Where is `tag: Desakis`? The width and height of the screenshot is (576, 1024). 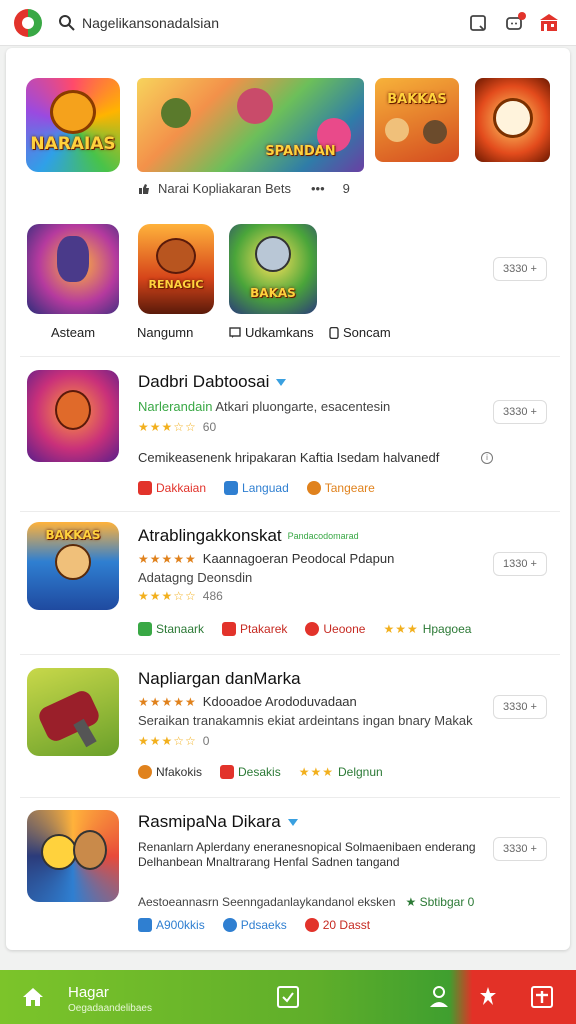 tag: Desakis is located at coordinates (250, 772).